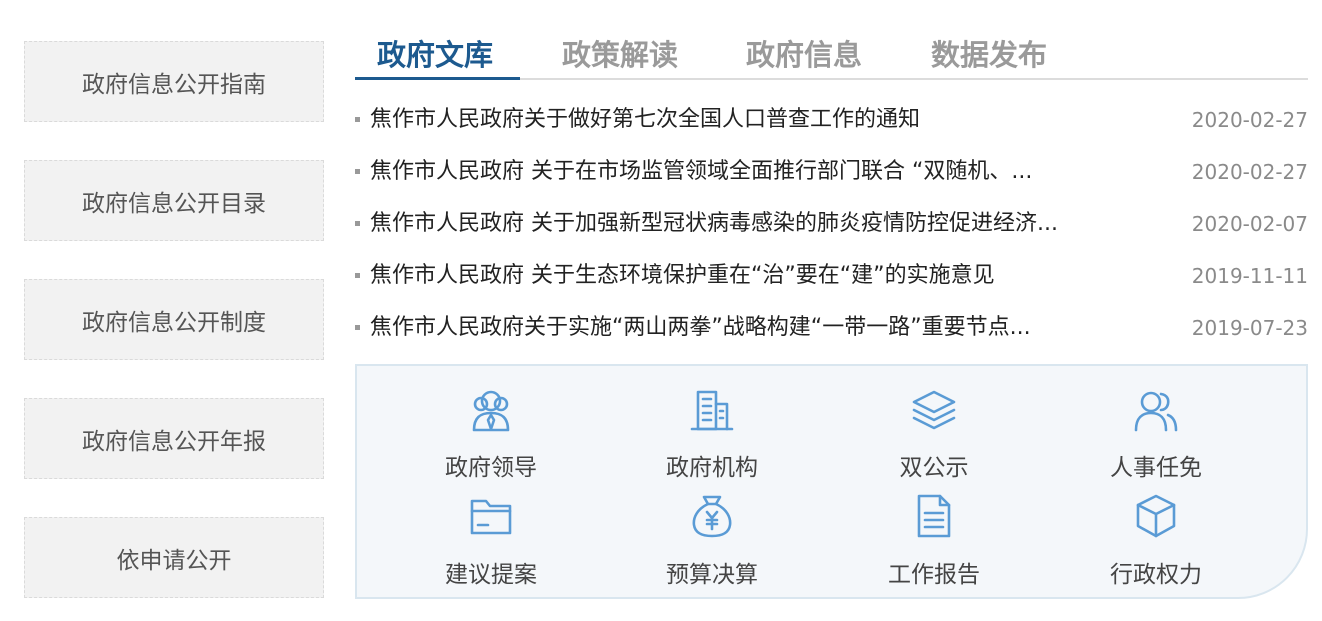 The image size is (1322, 621). I want to click on sidebar-item-apply: 依申请公开, so click(174, 557).